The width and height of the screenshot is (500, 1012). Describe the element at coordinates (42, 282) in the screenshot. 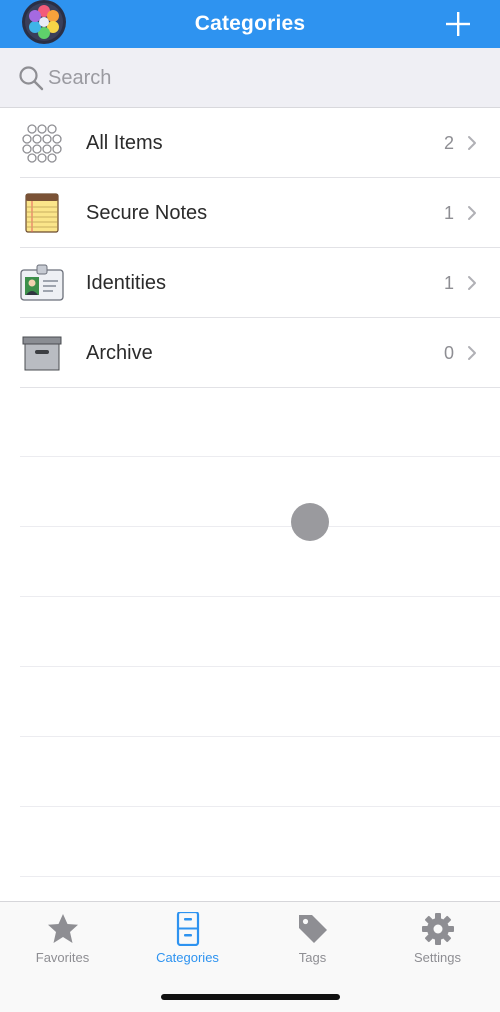

I see `id-card-icon` at that location.